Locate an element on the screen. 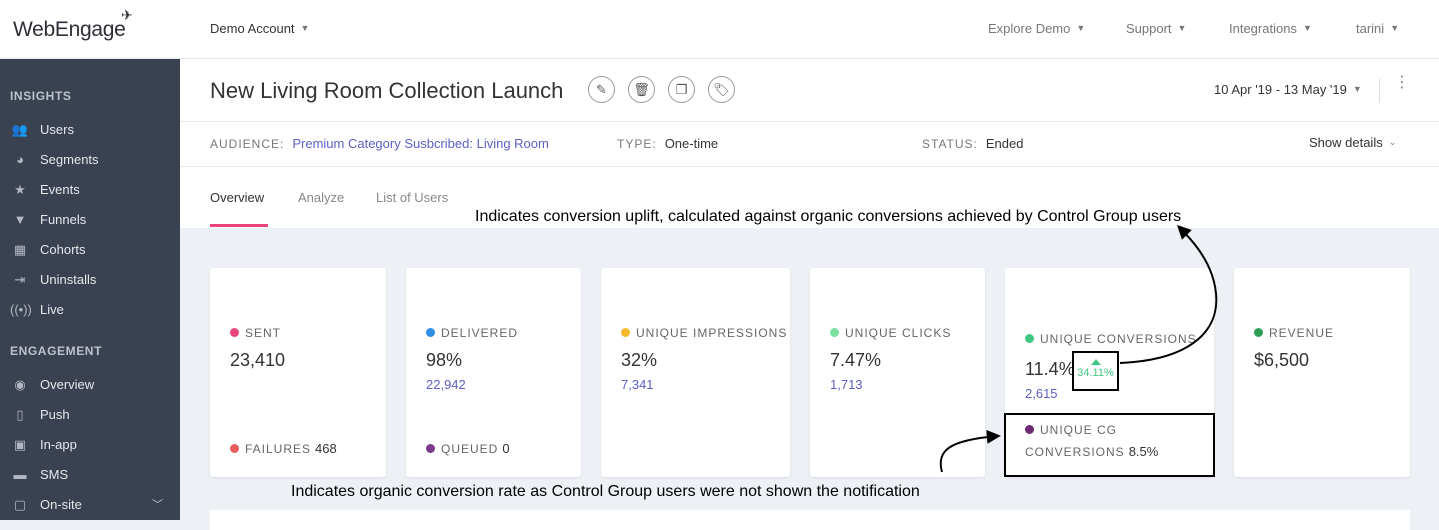 This screenshot has width=1439, height=530. cg-arrow is located at coordinates (970, 451).